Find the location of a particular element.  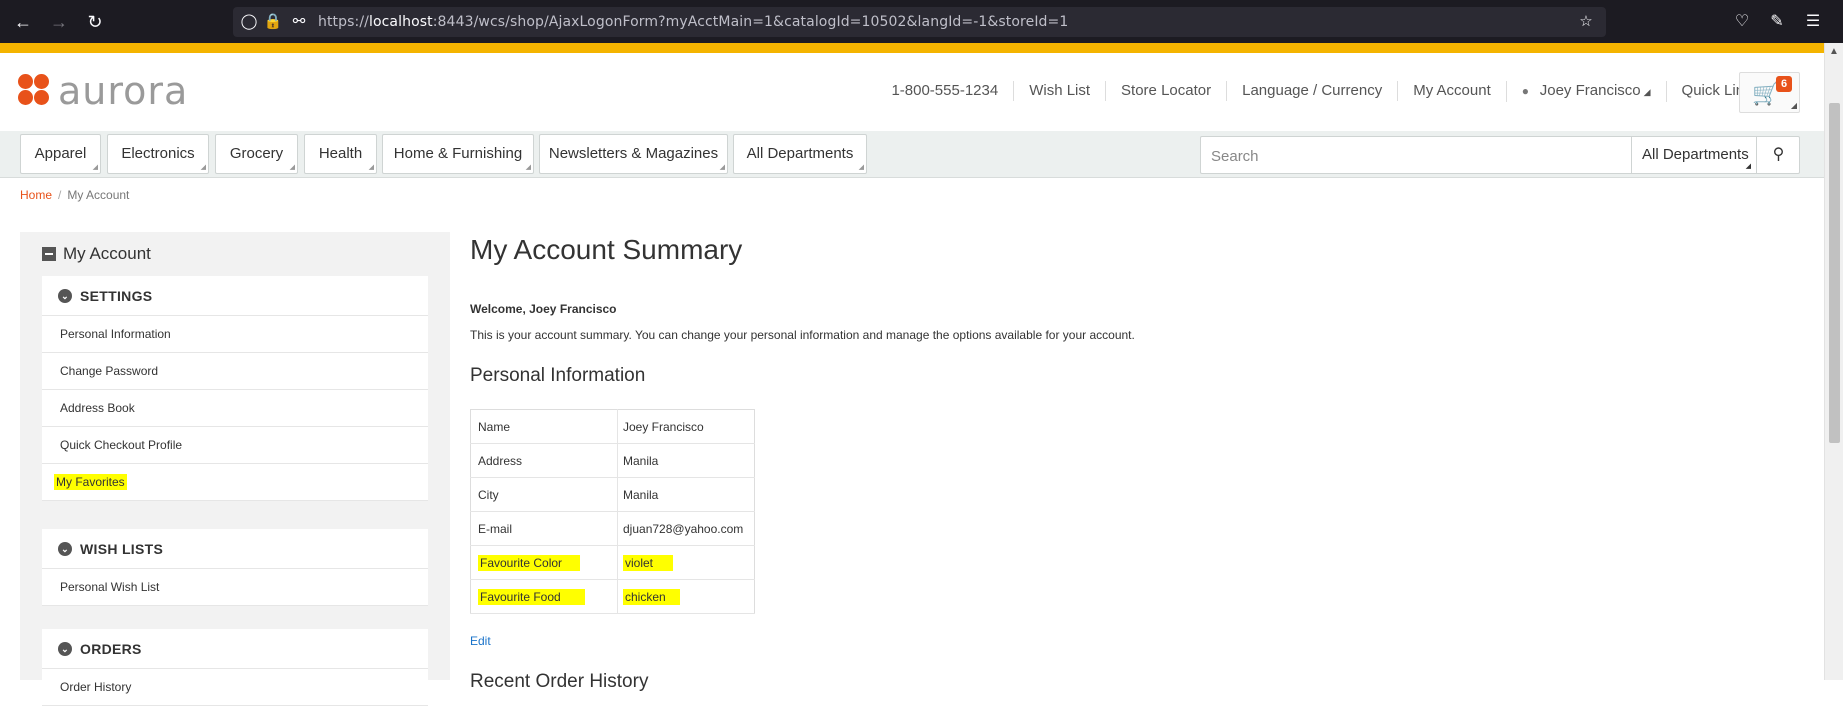

recent-orders-title: Recent Order History is located at coordinates (559, 681).